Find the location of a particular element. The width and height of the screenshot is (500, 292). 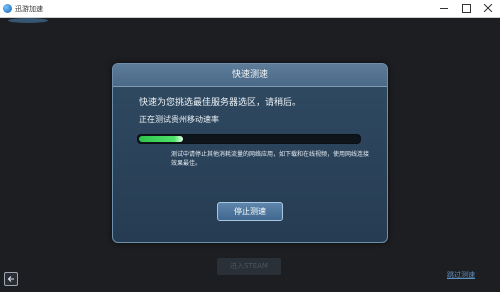

dialog-title: 快速测速 is located at coordinates (249, 75).